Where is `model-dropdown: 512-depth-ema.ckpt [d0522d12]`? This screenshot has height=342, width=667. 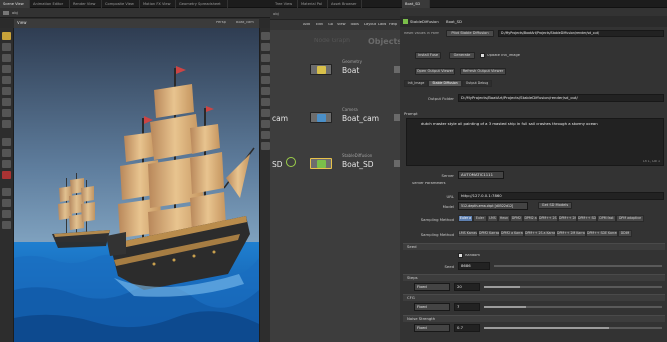
model-dropdown: 512-depth-ema.ckpt [d0522d12] is located at coordinates (493, 206).